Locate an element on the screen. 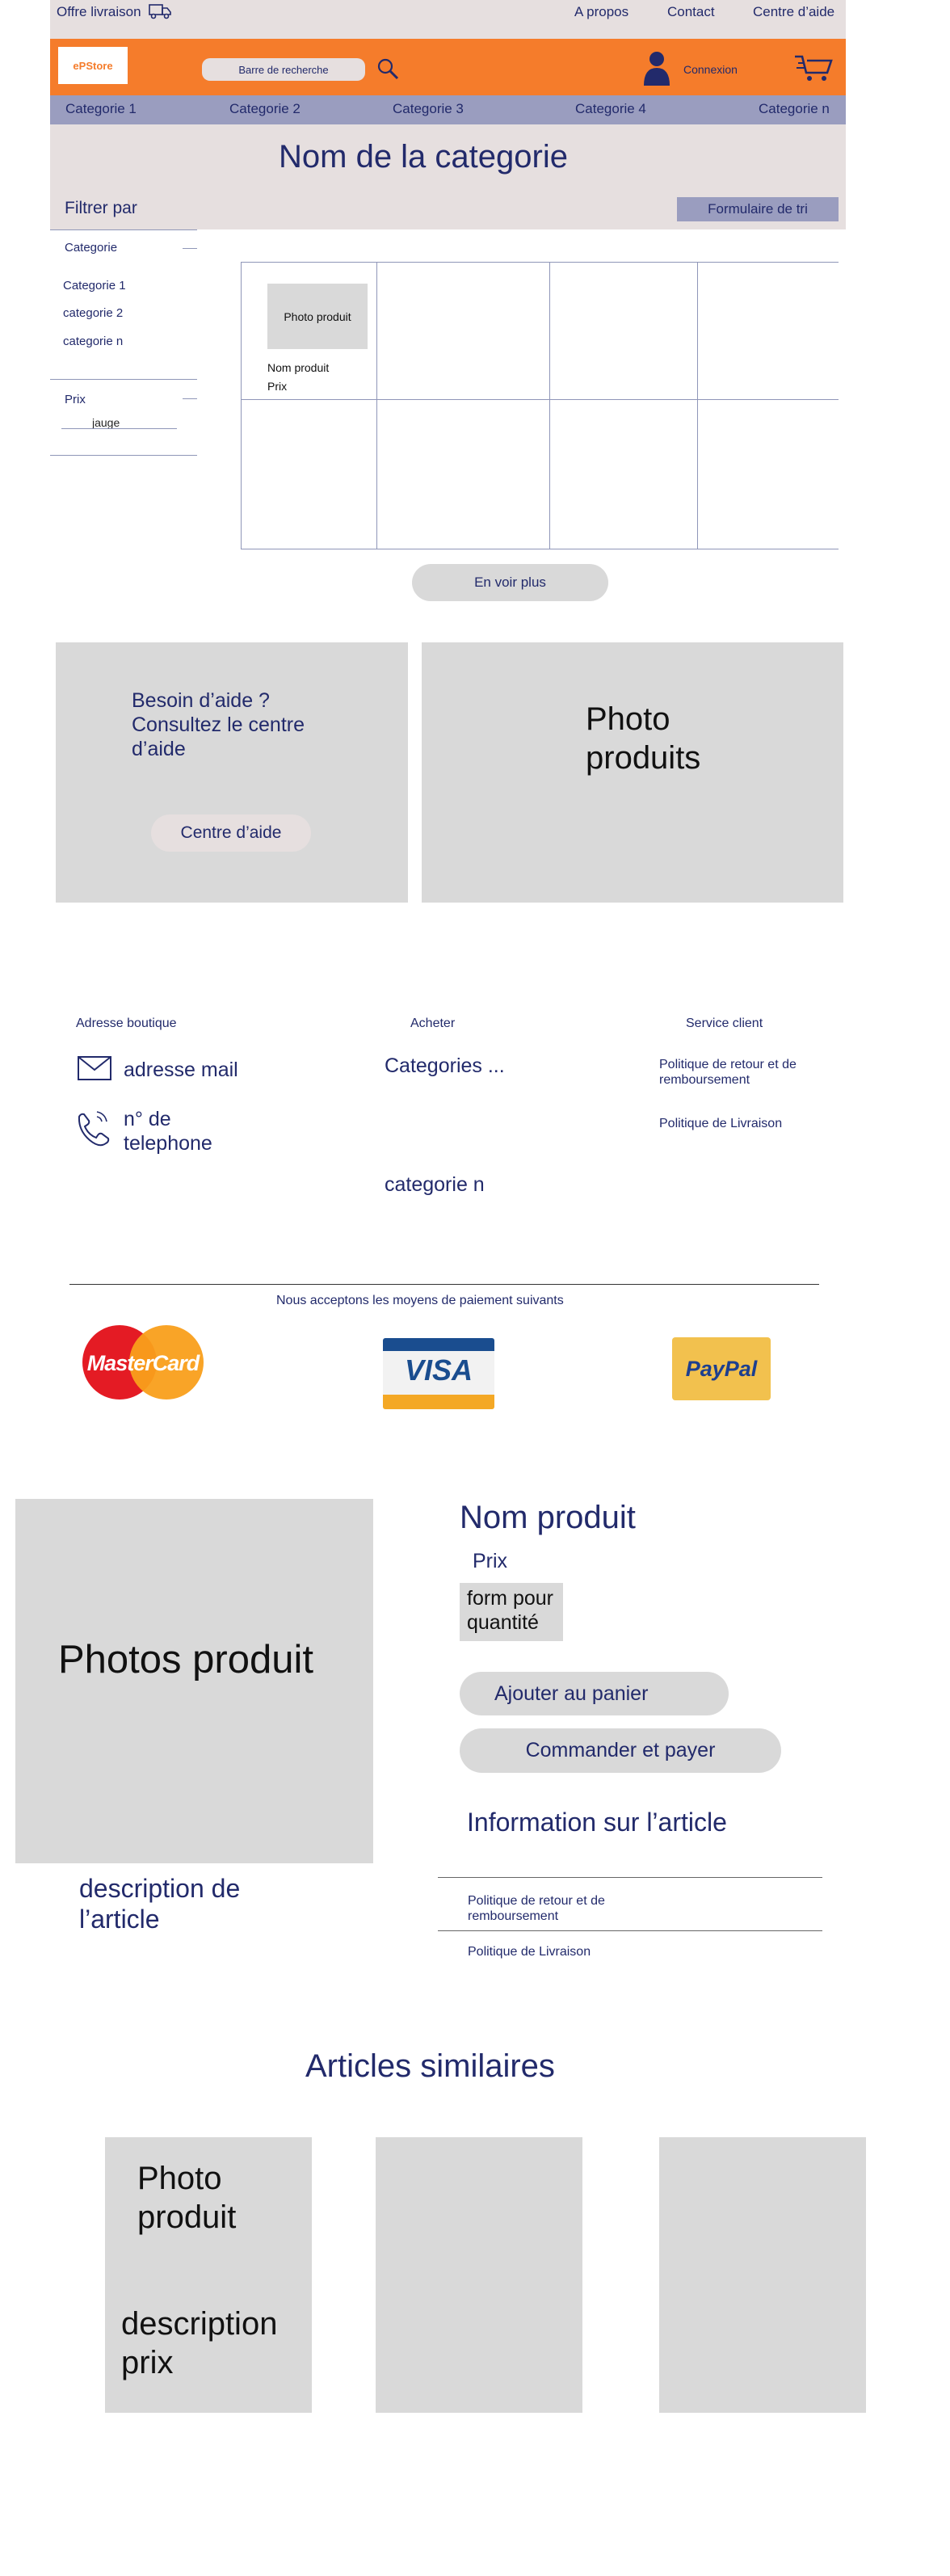  filter-category-item: Categorie 1 is located at coordinates (94, 286).